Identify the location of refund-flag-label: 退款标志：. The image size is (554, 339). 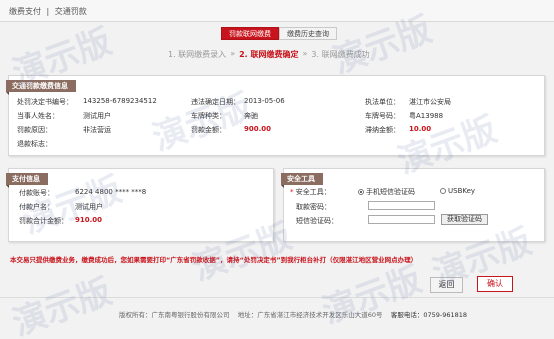
(34, 144).